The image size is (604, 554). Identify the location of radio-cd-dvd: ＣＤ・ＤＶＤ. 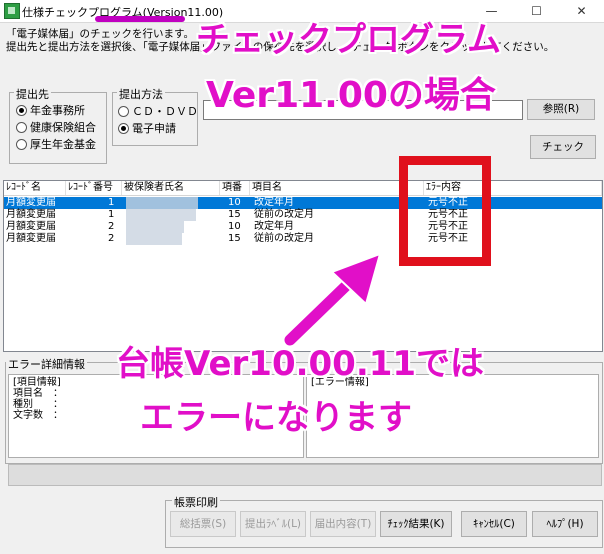
(158, 111).